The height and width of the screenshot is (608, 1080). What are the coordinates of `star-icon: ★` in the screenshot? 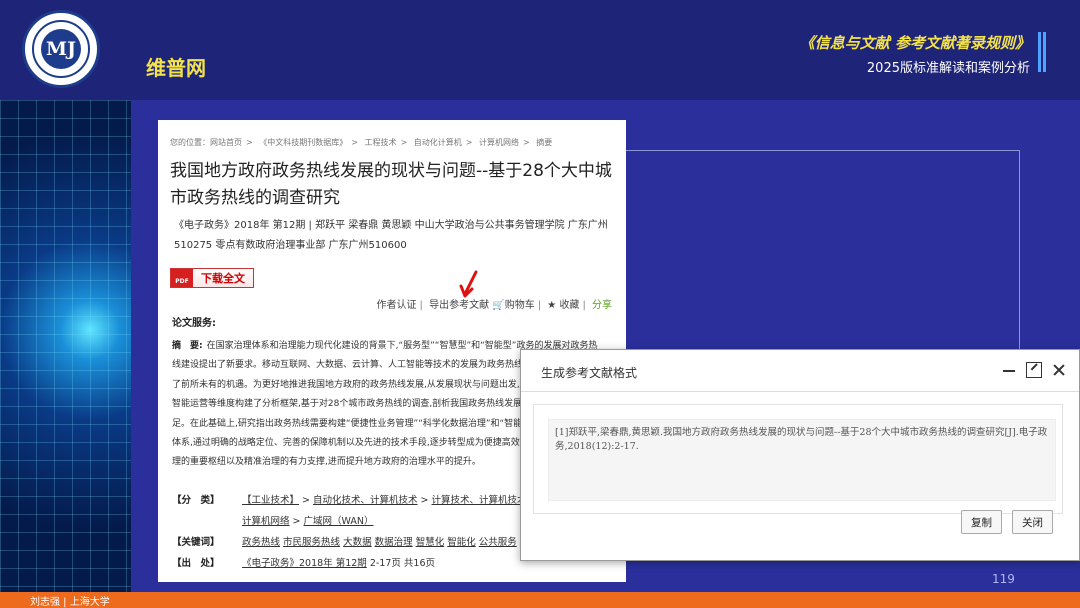 It's located at (552, 305).